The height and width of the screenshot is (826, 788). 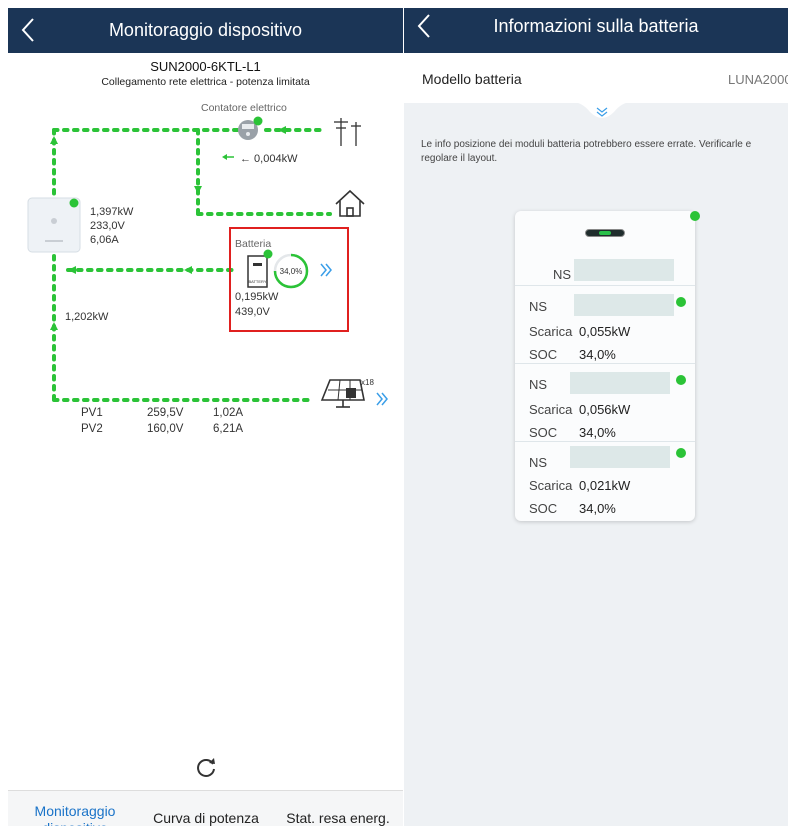 What do you see at coordinates (605, 409) in the screenshot?
I see `discharge-value: 0,056kW` at bounding box center [605, 409].